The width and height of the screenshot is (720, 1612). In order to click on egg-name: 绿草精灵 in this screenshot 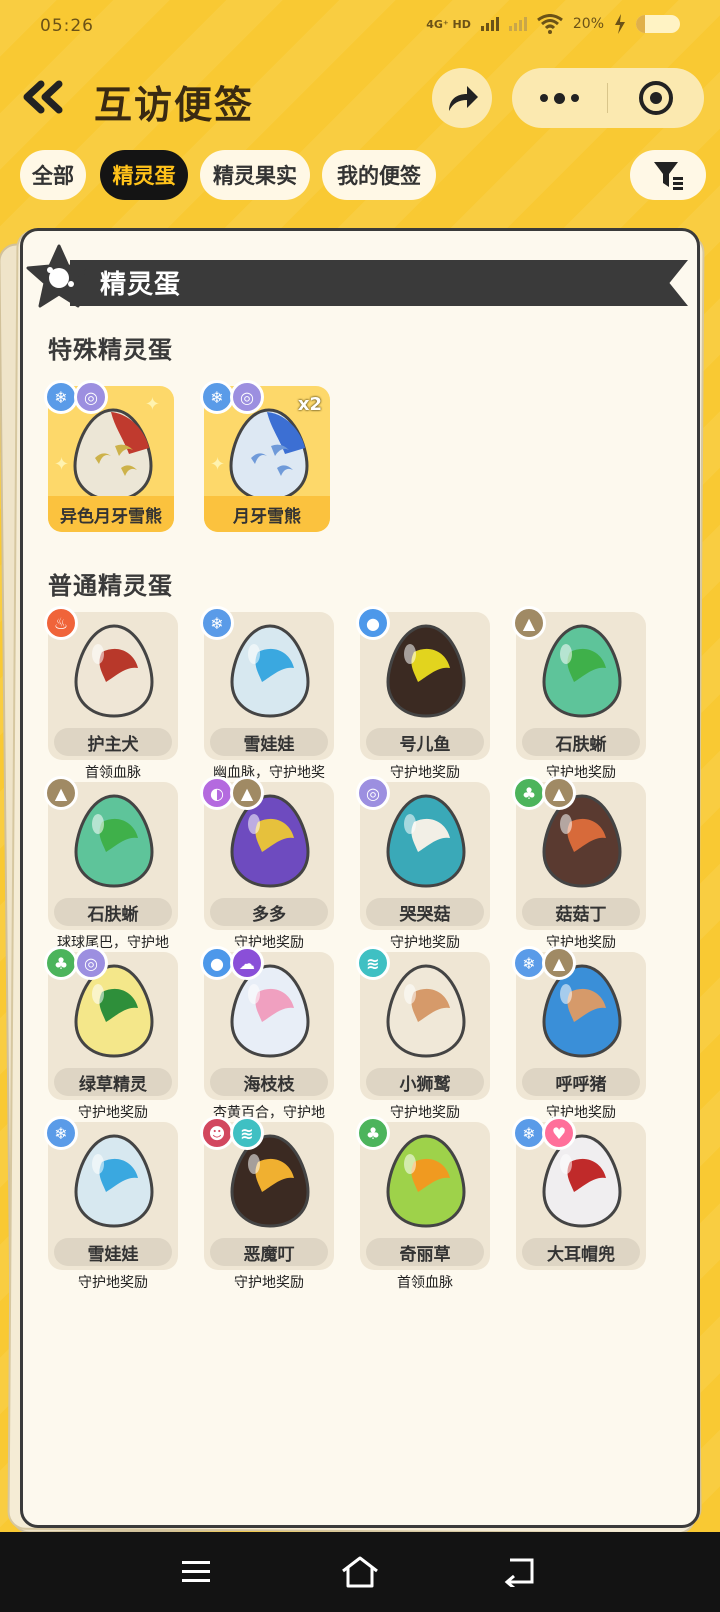, I will do `click(113, 1082)`.